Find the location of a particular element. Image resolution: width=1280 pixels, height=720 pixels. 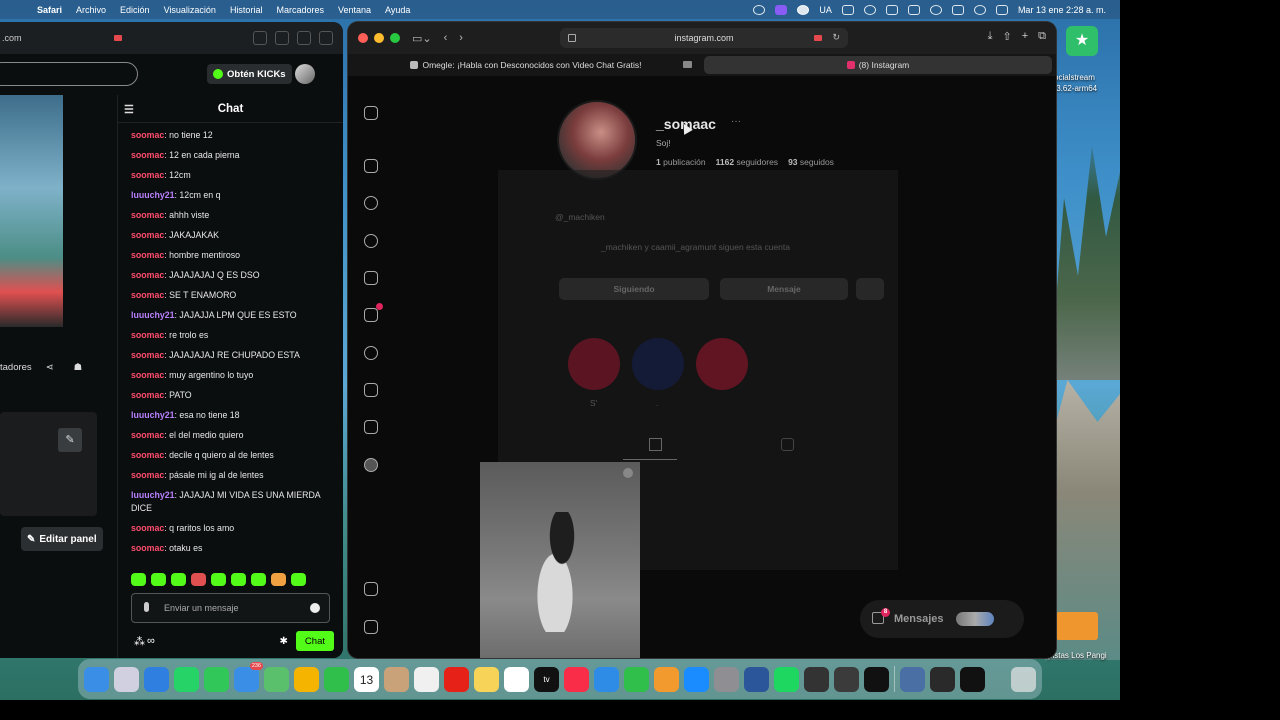

menu-marcadores: Marcadores is located at coordinates (300, 10).